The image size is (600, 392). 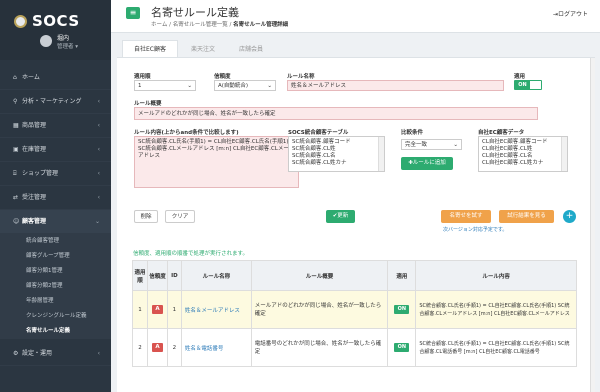 What do you see at coordinates (174, 309) in the screenshot?
I see `cell-id: 1` at bounding box center [174, 309].